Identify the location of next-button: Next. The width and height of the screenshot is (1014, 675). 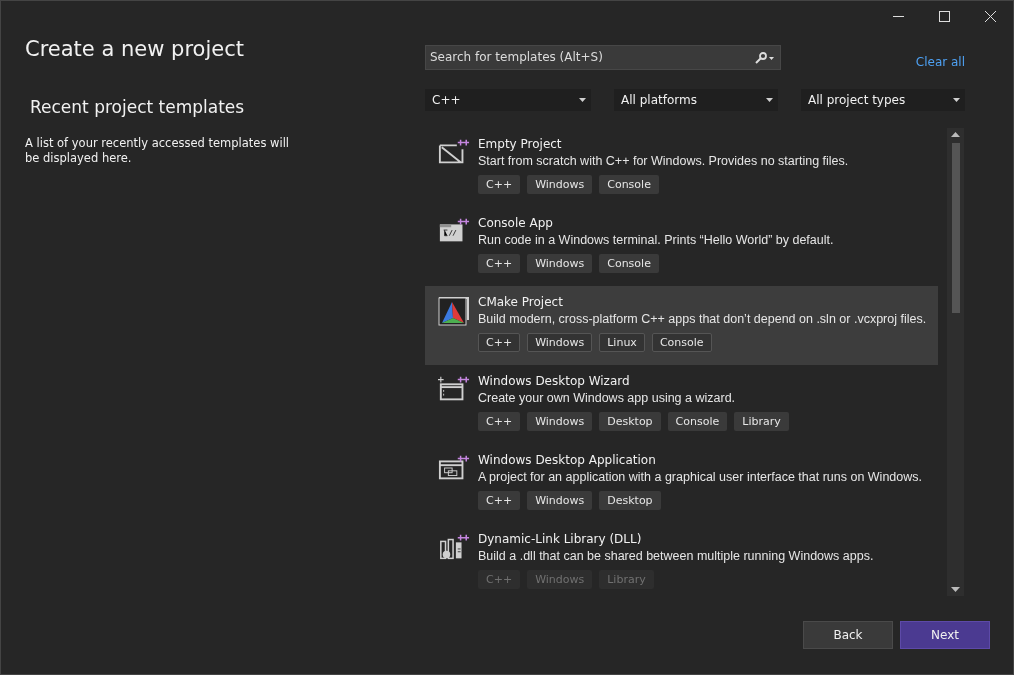
(945, 635).